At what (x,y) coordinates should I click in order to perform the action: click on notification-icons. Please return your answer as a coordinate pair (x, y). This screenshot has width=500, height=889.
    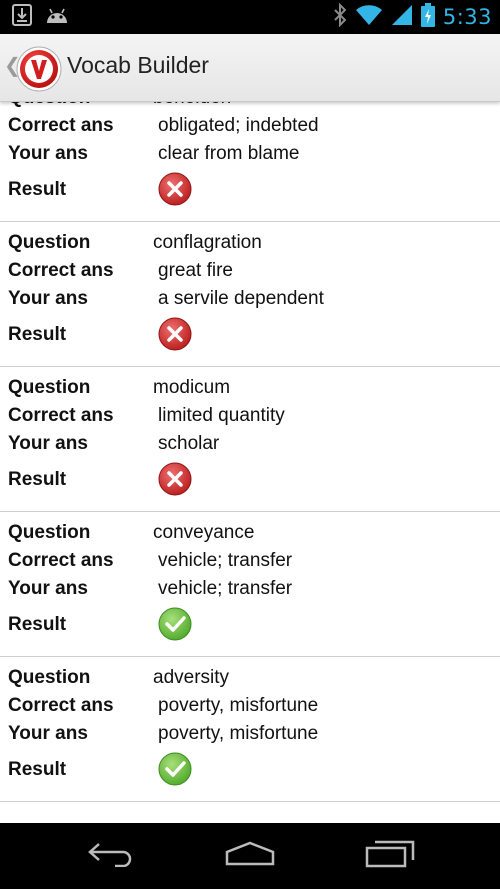
    Looking at the image, I should click on (41, 17).